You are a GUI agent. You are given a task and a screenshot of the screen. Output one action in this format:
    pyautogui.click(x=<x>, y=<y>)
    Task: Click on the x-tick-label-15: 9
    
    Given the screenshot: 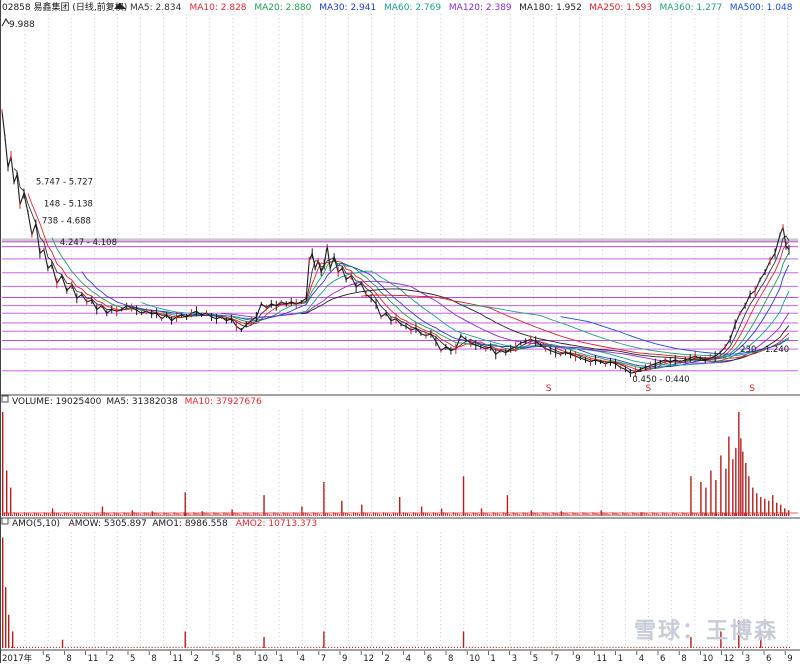 What is the action you would take?
    pyautogui.click(x=344, y=658)
    